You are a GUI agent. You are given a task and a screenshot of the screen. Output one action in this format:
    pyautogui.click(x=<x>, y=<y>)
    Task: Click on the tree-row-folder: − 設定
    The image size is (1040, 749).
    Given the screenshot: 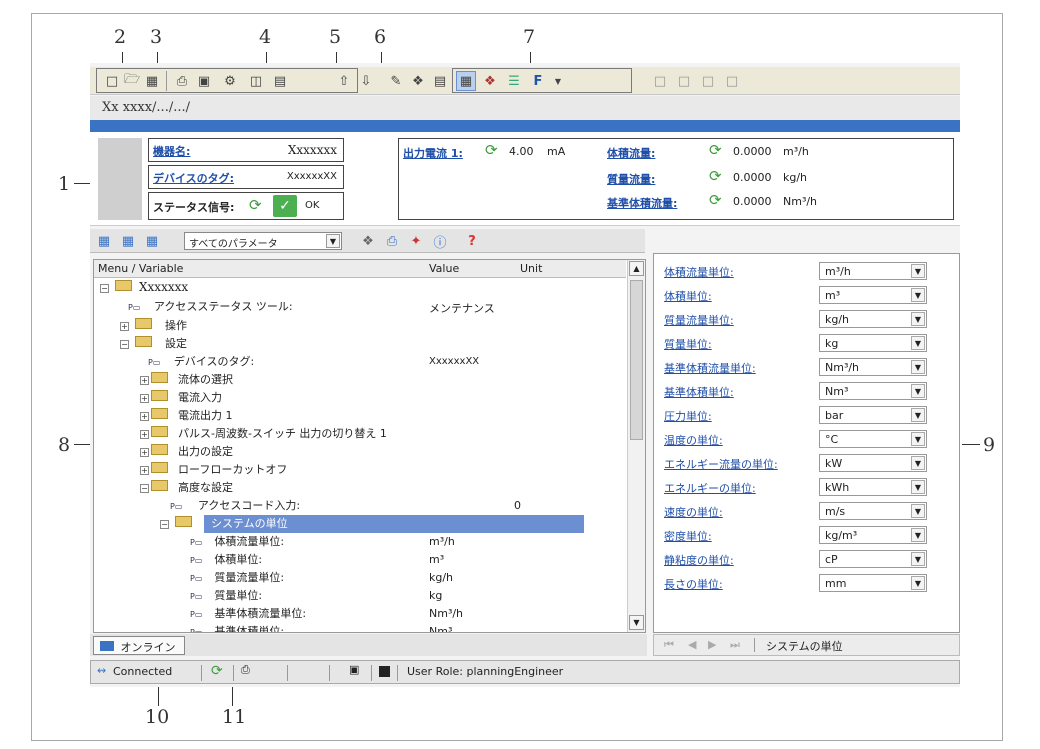 What is the action you would take?
    pyautogui.click(x=153, y=344)
    